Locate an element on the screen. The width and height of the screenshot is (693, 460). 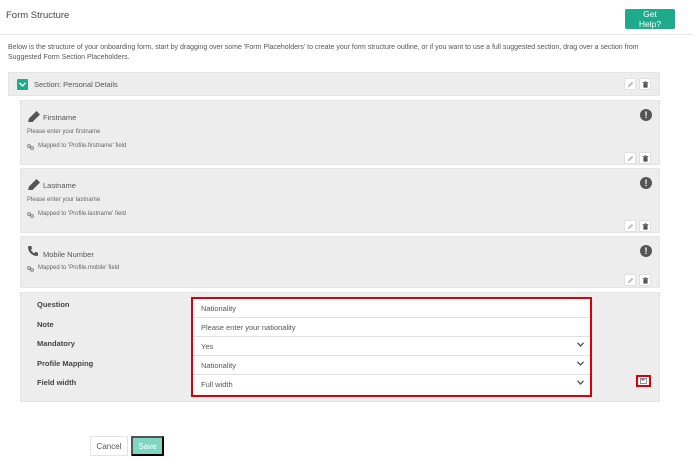
field-width-select: Full width is located at coordinates (391, 384).